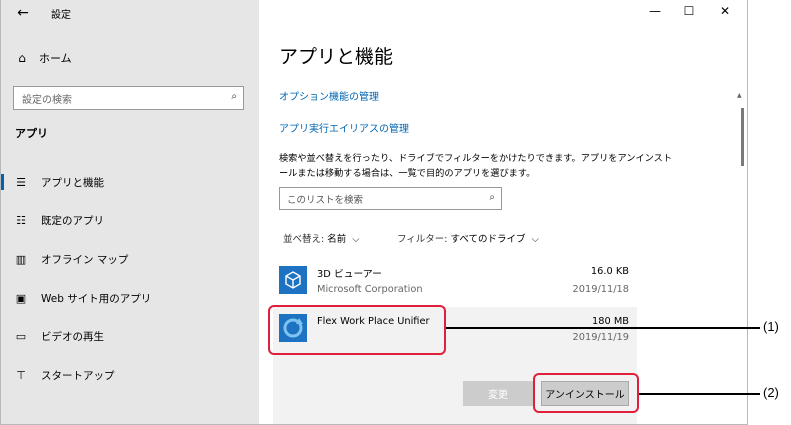 This screenshot has width=791, height=425. Describe the element at coordinates (739, 95) in the screenshot. I see `scroll-up-icon: ▲` at that location.